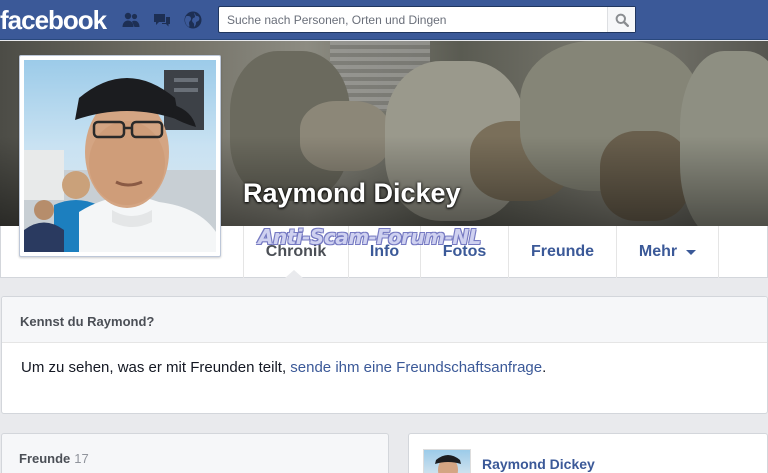 The width and height of the screenshot is (768, 473). I want to click on tab-mehr: Mehr, so click(667, 252).